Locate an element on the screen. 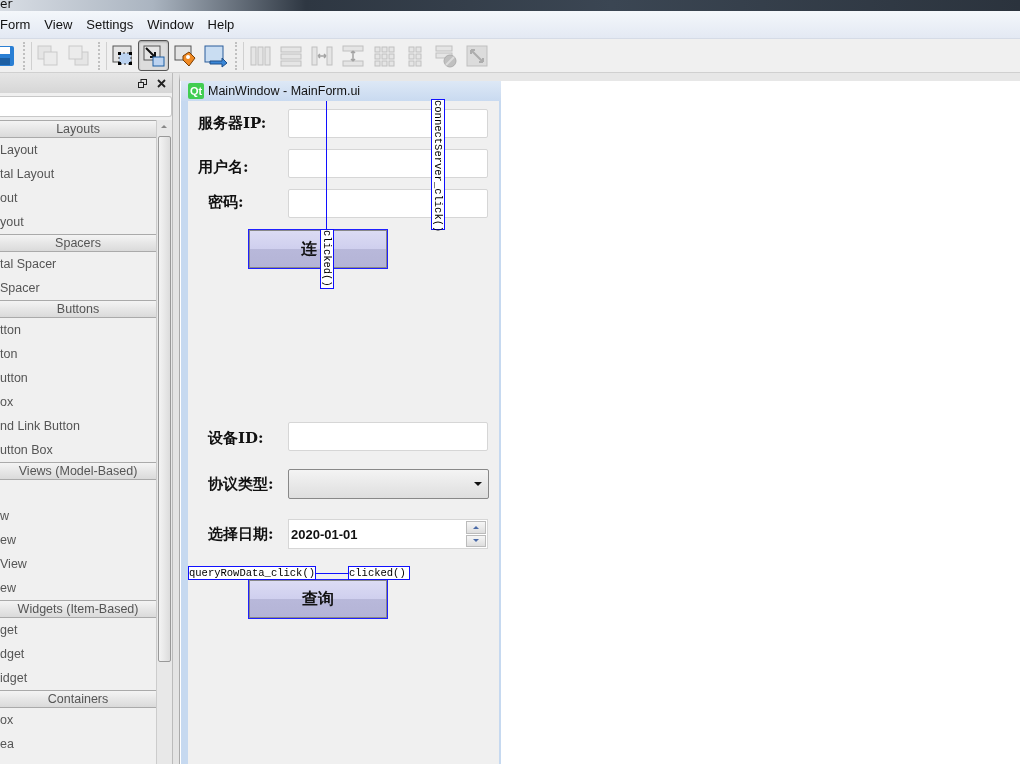 Image resolution: width=1020 pixels, height=764 pixels. widget-list-item: ea is located at coordinates (78, 744).